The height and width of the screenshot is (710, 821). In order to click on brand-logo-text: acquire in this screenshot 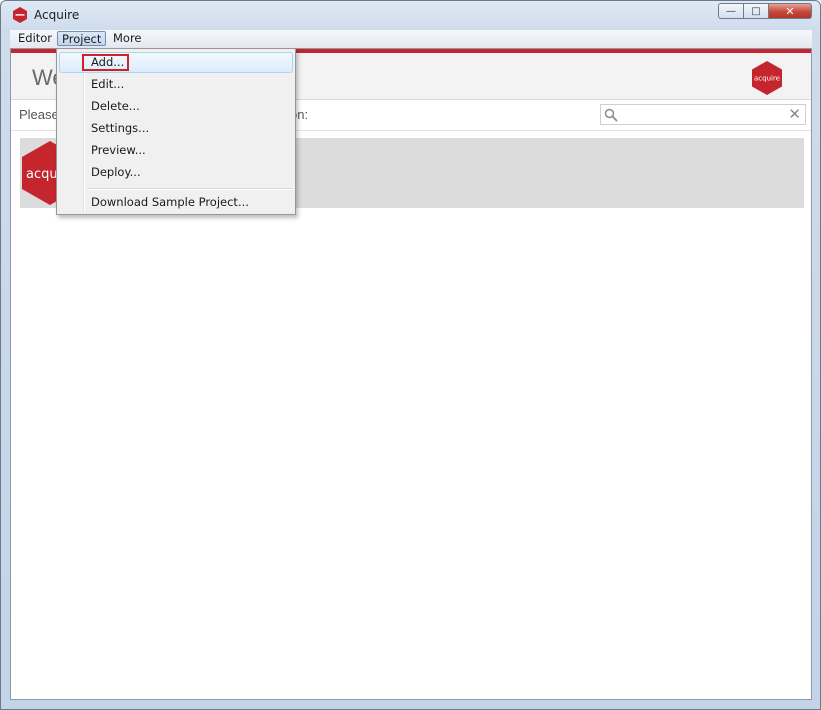, I will do `click(767, 79)`.